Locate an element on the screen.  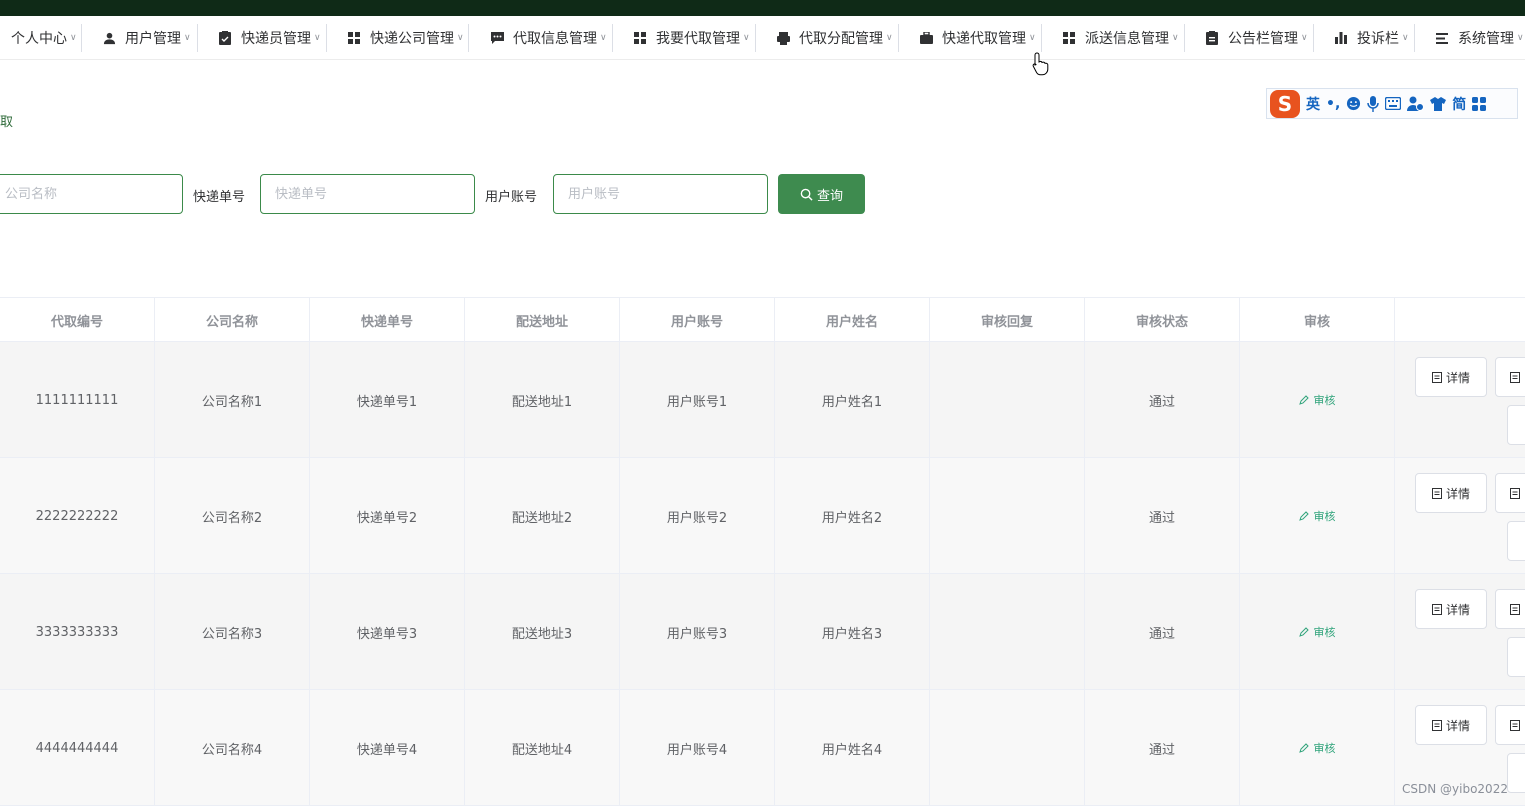
column-header: 审核回复 is located at coordinates (1007, 320).